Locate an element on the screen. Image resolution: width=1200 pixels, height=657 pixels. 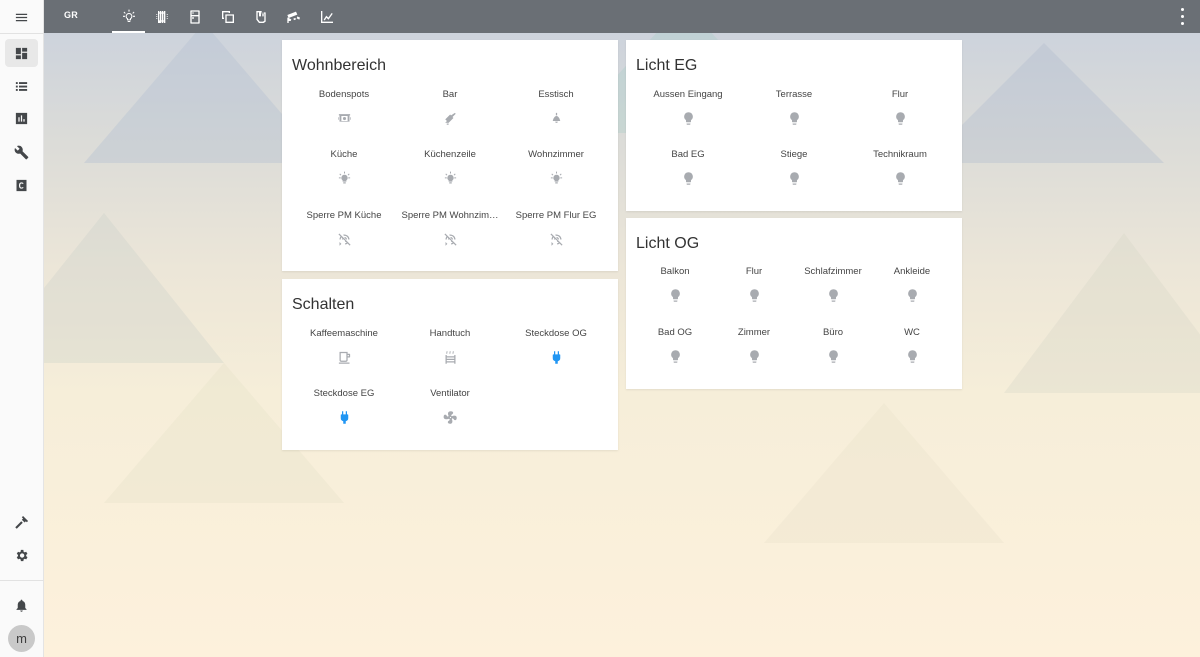
tab-appliances is located at coordinates (194, 16).